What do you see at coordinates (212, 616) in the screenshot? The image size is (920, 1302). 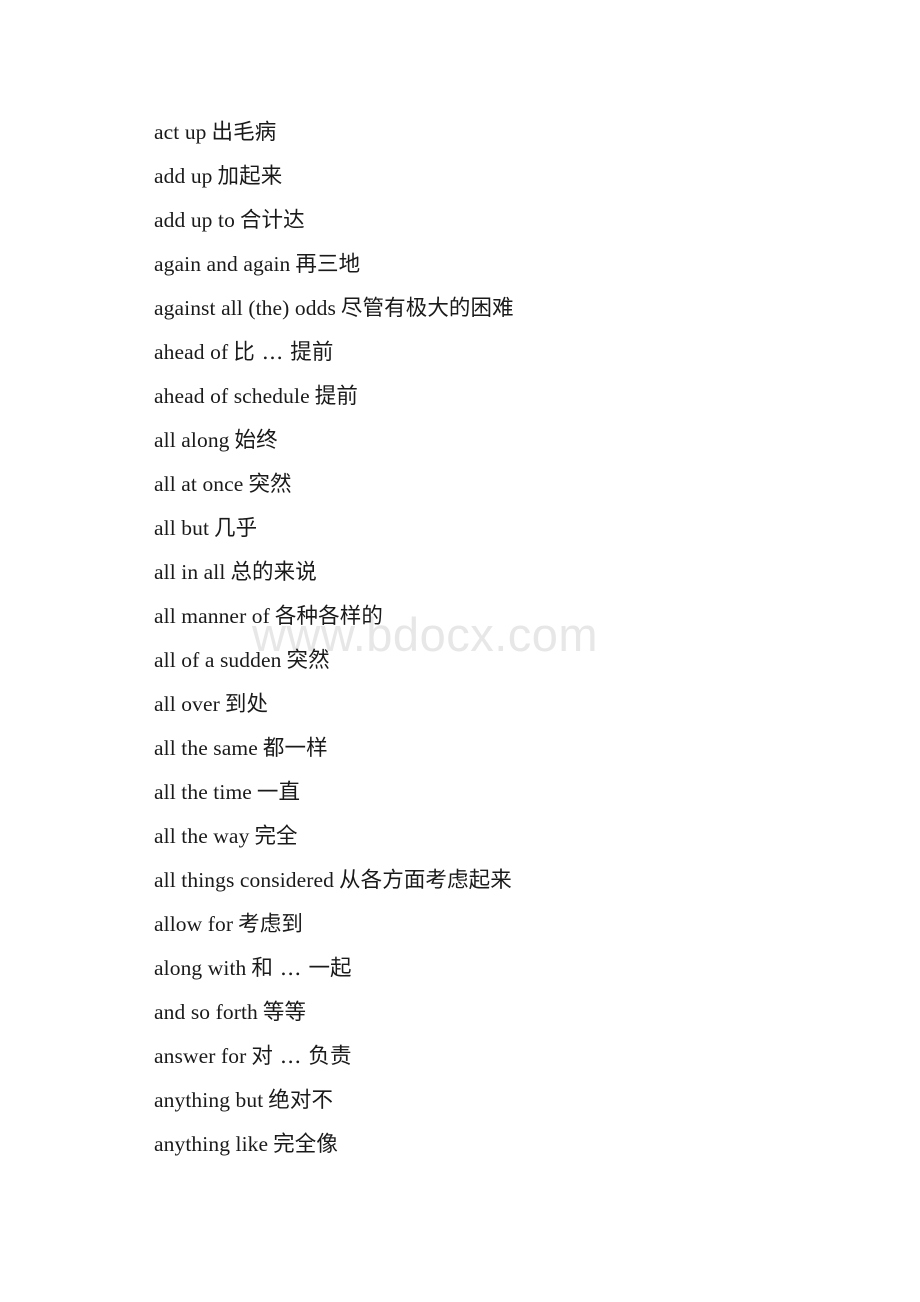 I see `entry-english: all manner of` at bounding box center [212, 616].